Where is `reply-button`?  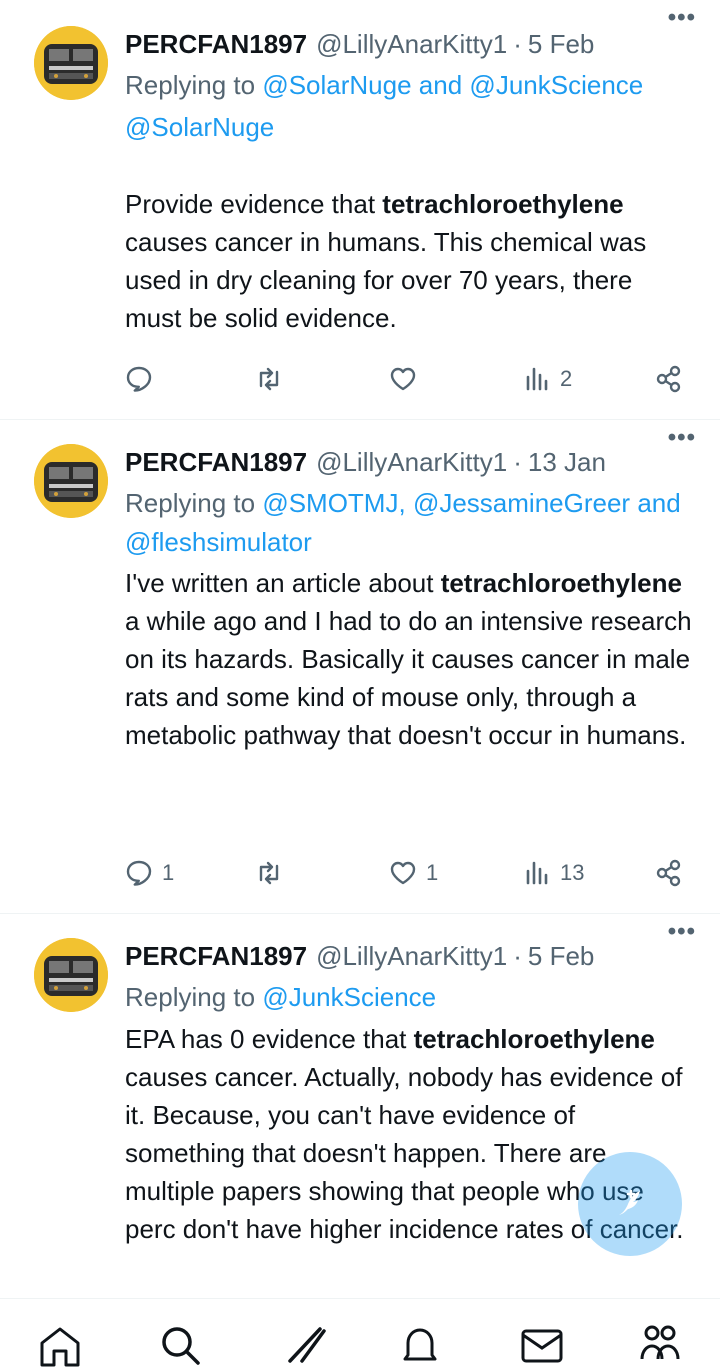 reply-button is located at coordinates (143, 379).